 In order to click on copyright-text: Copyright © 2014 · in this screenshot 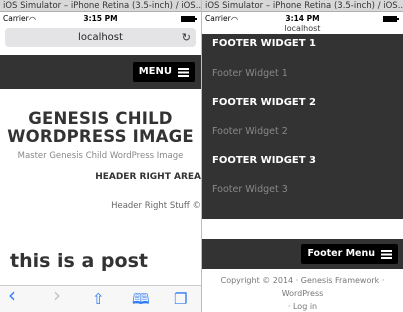, I will do `click(259, 280)`.